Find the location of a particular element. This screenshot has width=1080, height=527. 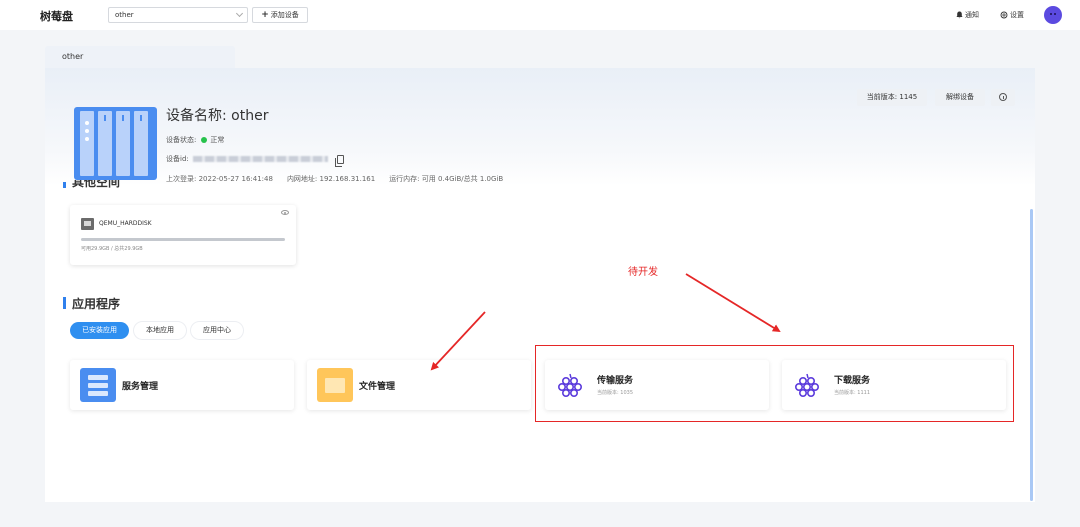

chevron-down-icon is located at coordinates (239, 13).